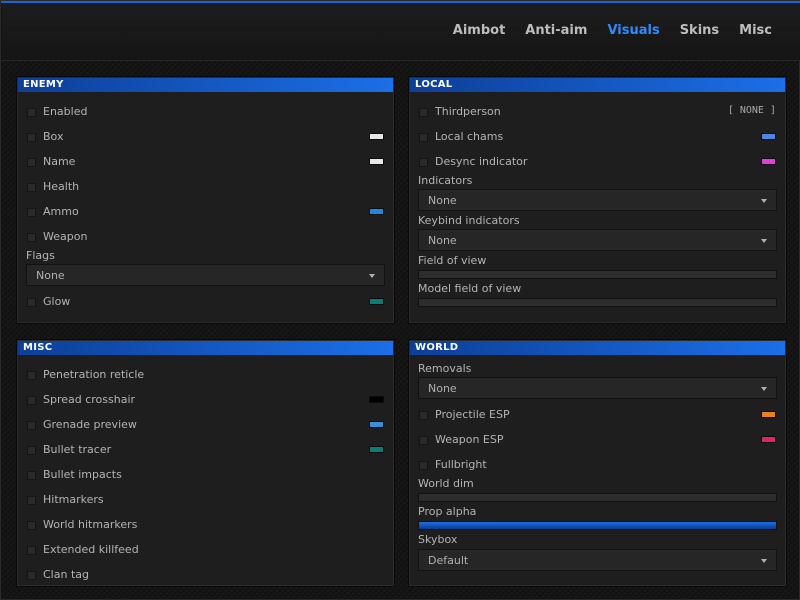 Image resolution: width=800 pixels, height=600 pixels. Describe the element at coordinates (699, 30) in the screenshot. I see `tab-skins: Skins` at that location.